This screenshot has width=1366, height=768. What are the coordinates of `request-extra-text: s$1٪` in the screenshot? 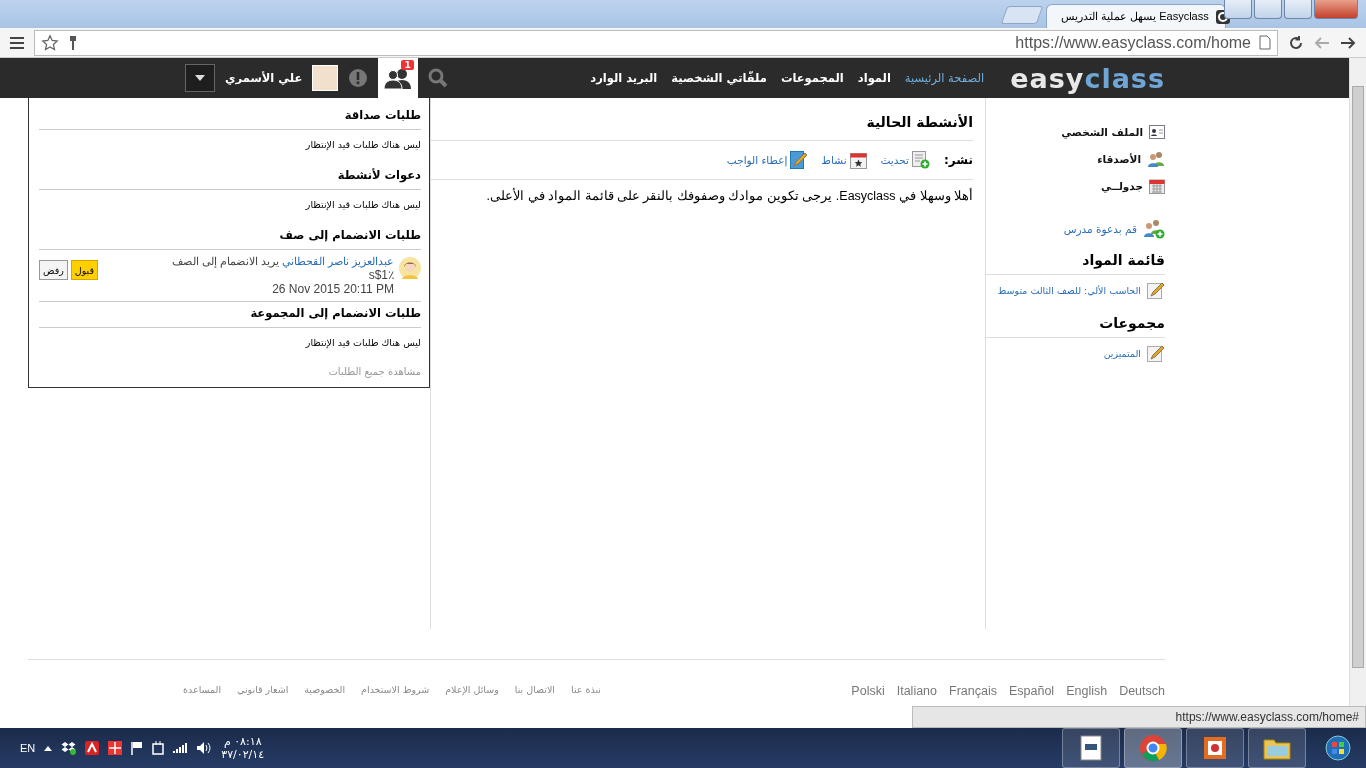 It's located at (380, 275).